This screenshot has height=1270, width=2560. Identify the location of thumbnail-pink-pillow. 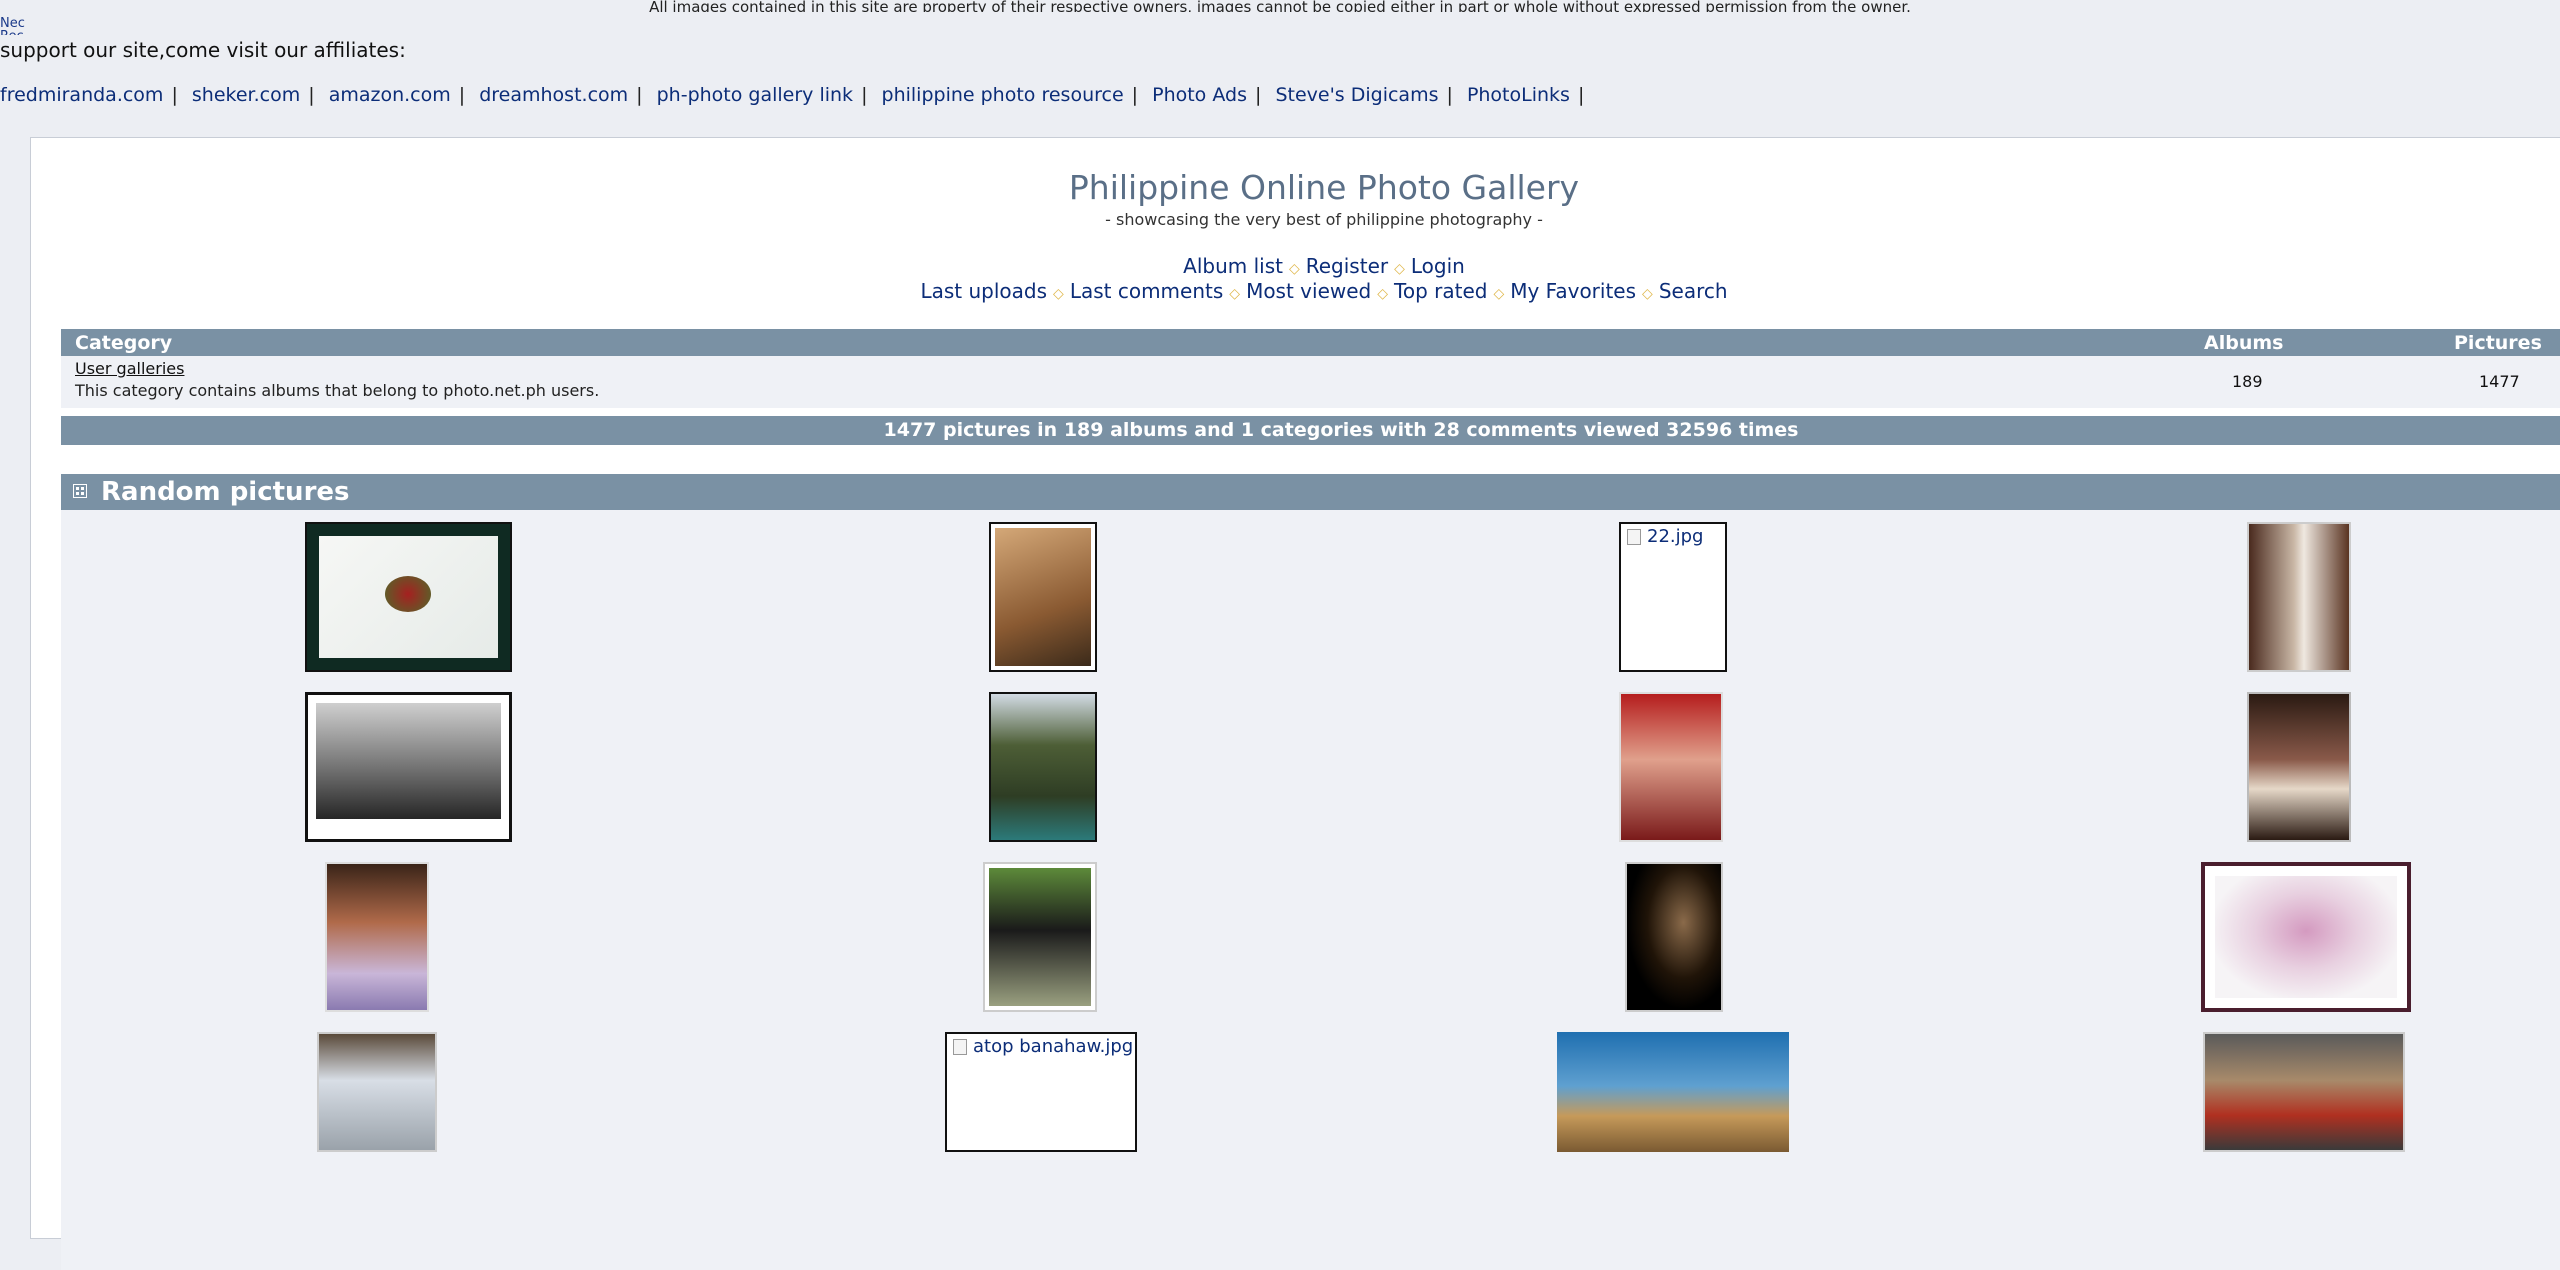
(2306, 937).